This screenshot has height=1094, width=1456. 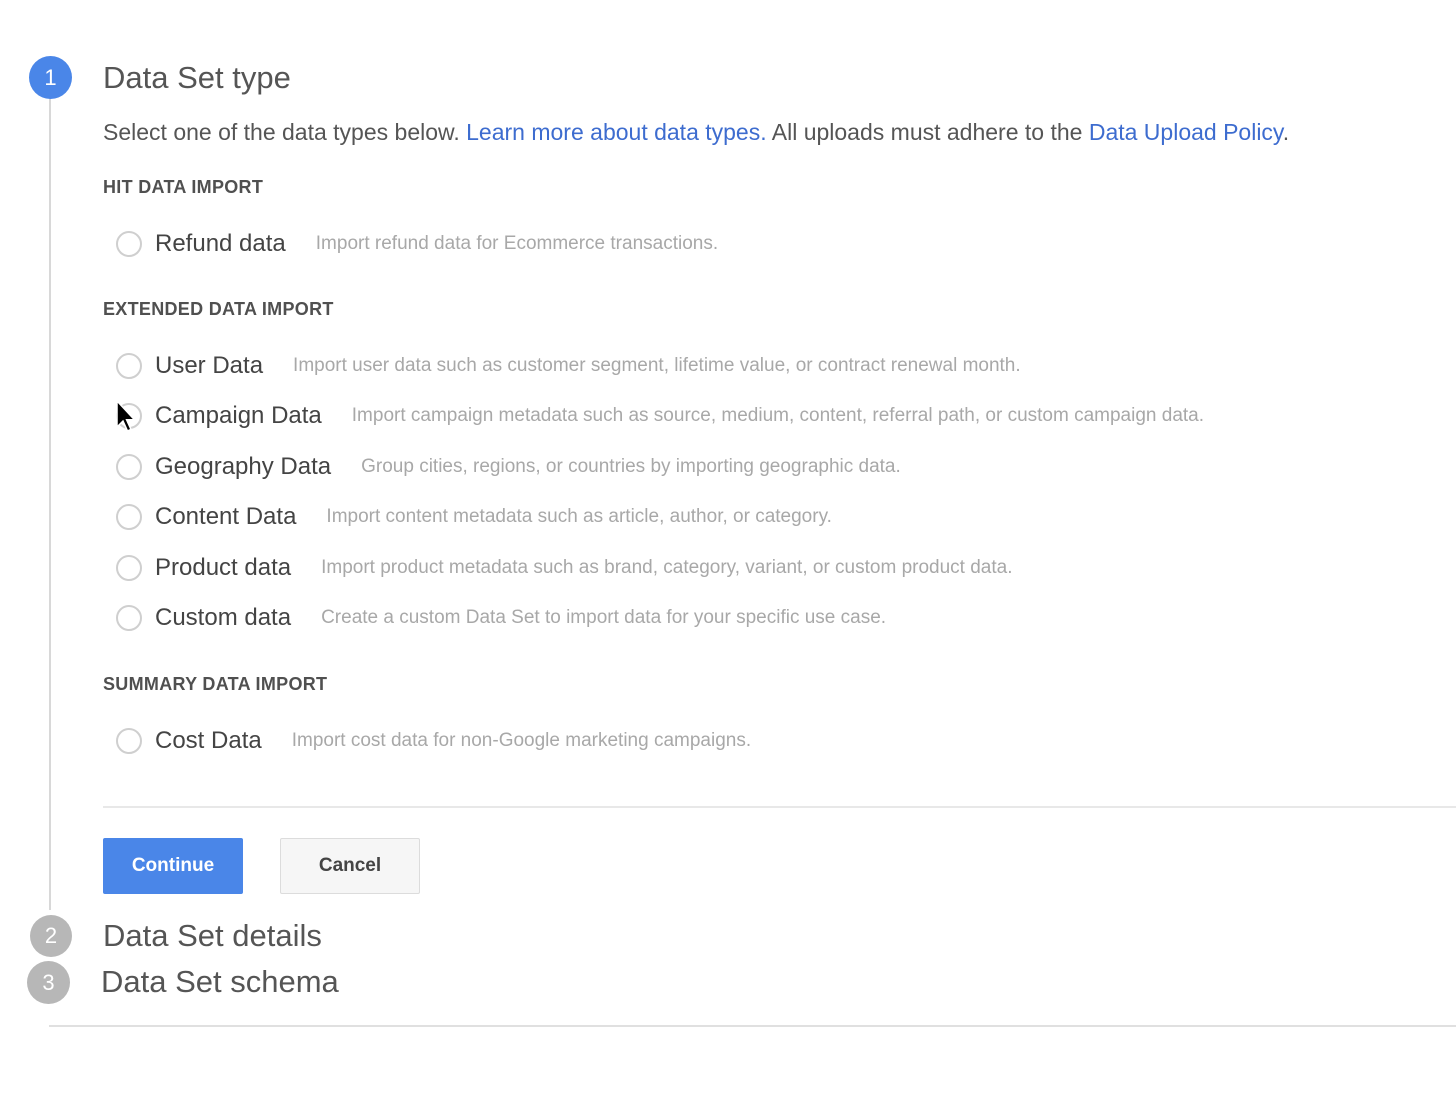 What do you see at coordinates (243, 466) in the screenshot?
I see `option-label: Geography Data` at bounding box center [243, 466].